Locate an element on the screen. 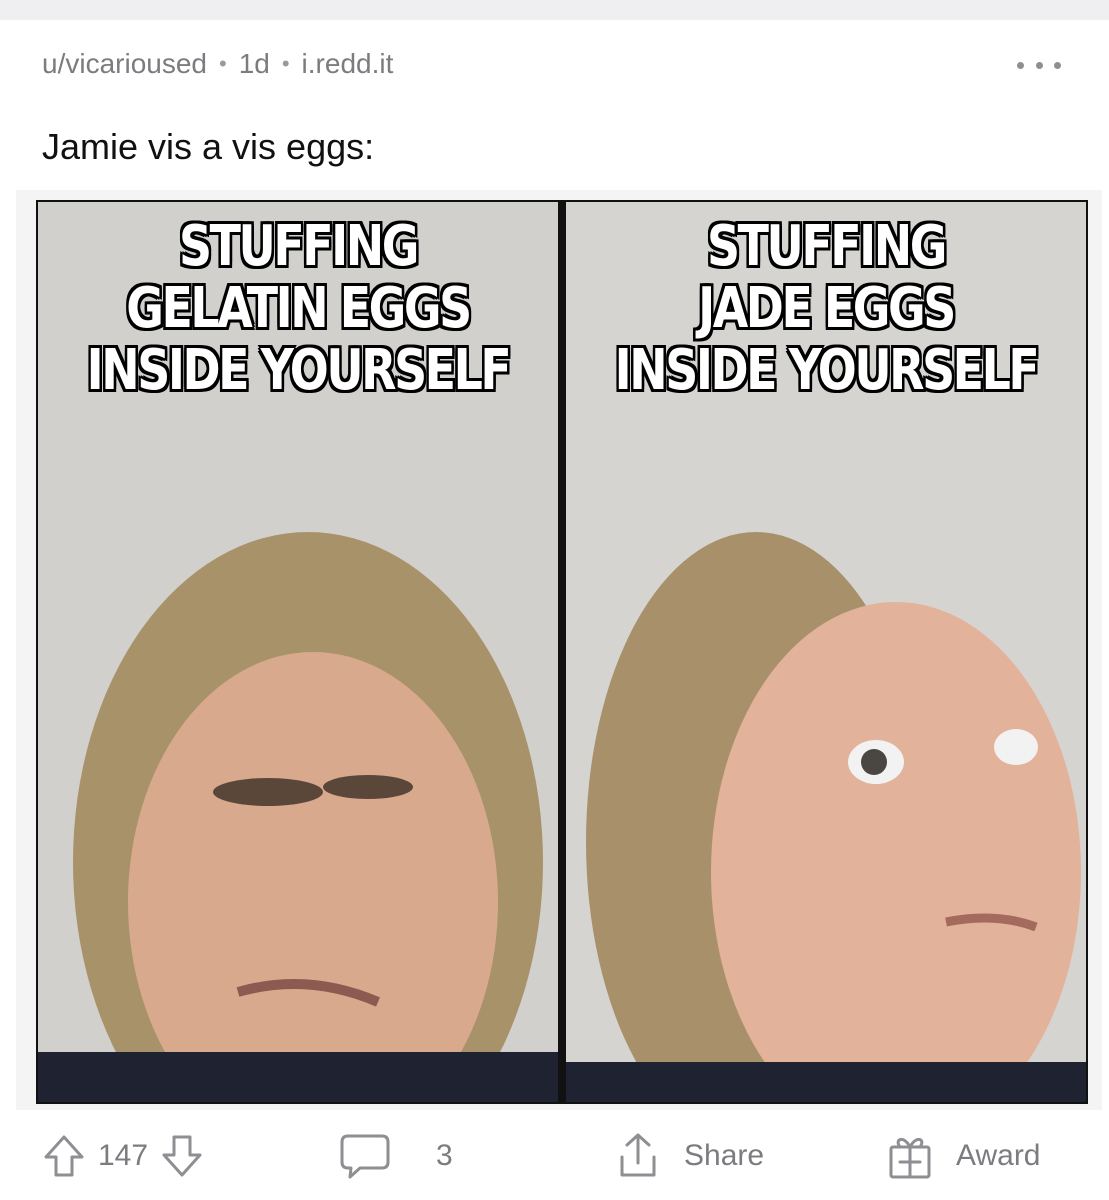 This screenshot has height=1200, width=1109. more-options-button is located at coordinates (1039, 65).